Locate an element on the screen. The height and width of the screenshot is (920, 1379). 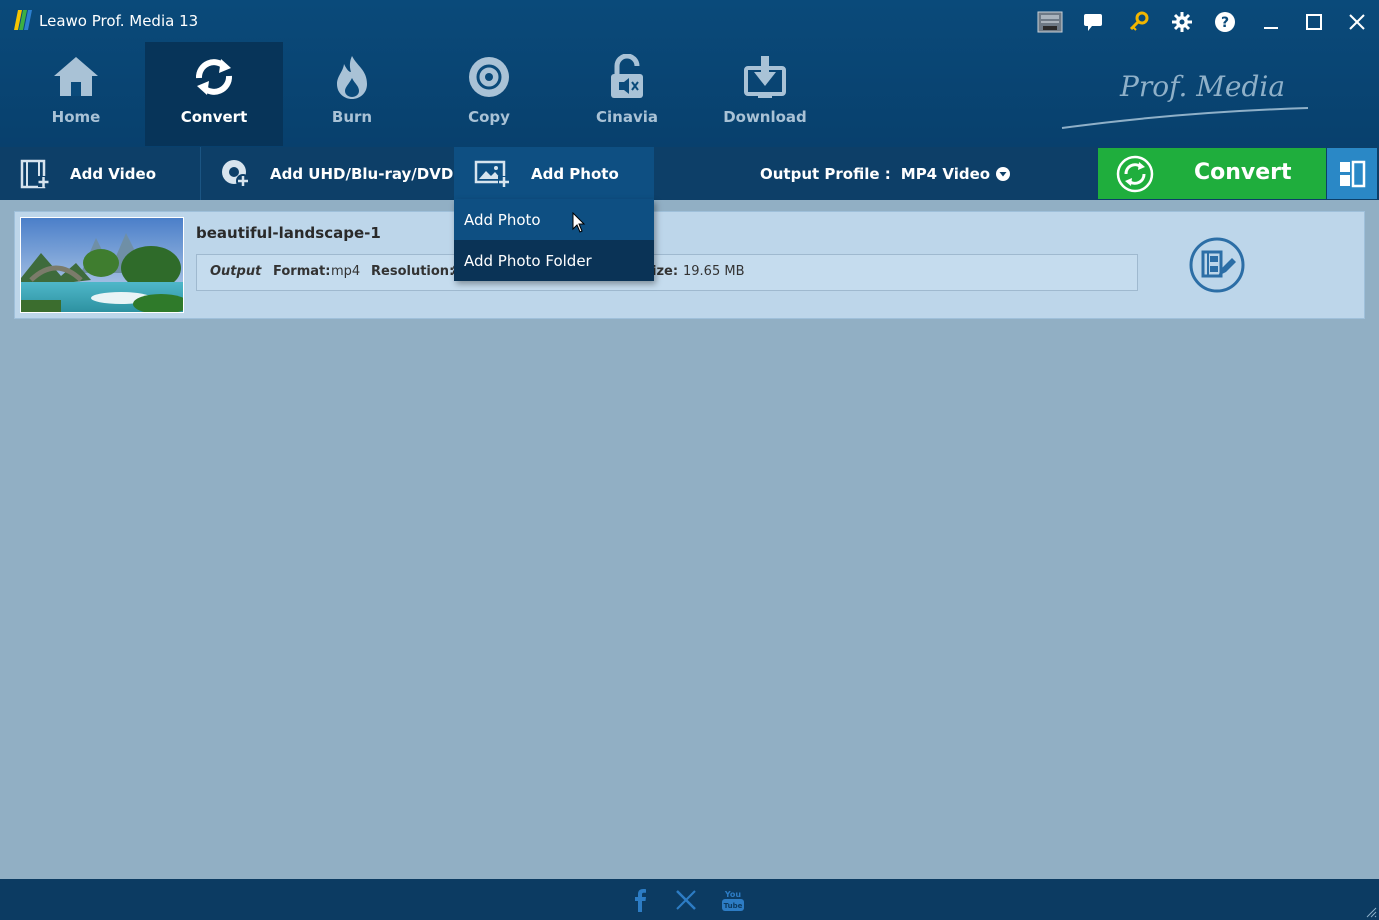
nav-download: Download is located at coordinates (765, 94).